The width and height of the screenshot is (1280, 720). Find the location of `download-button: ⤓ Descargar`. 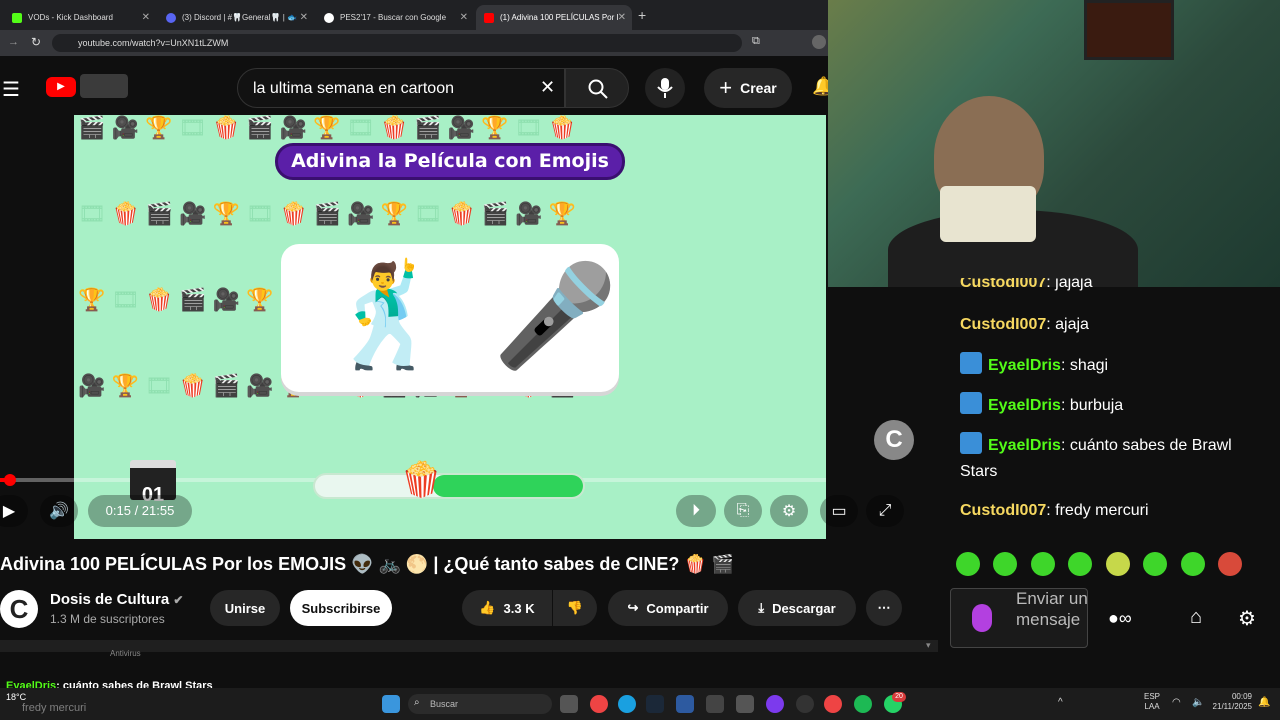

download-button: ⤓ Descargar is located at coordinates (797, 608).